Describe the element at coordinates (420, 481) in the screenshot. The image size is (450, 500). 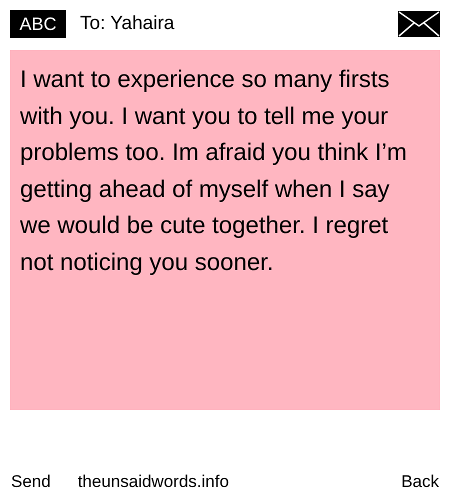
I see `back-button: Back` at that location.